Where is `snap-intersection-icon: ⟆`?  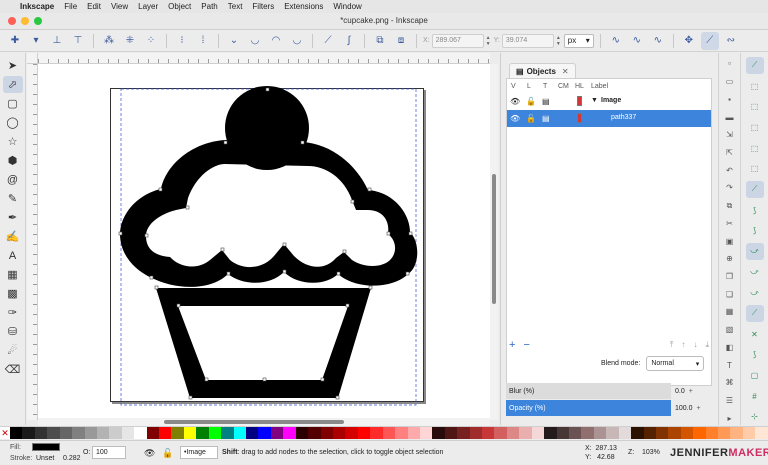 snap-intersection-icon: ⟆ is located at coordinates (755, 230).